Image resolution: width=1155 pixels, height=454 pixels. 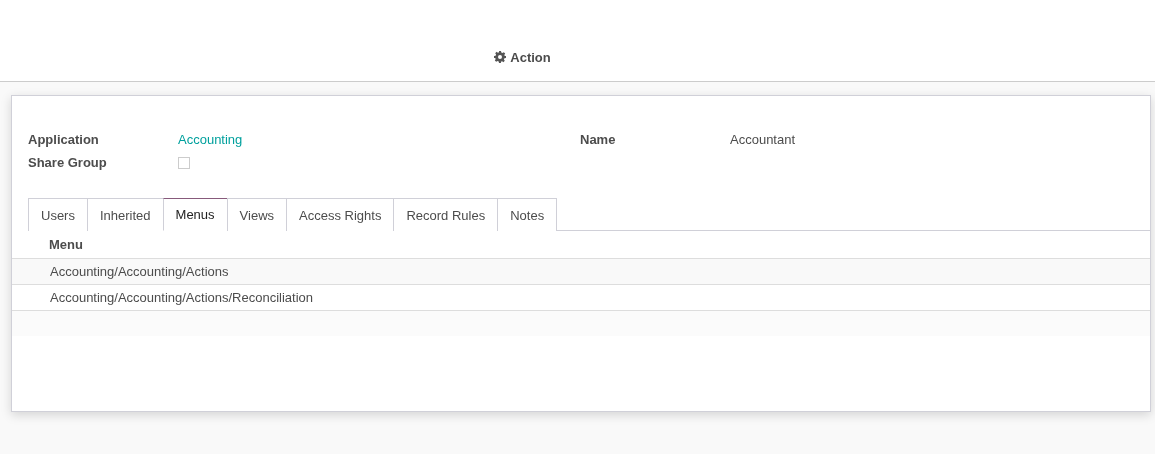 I want to click on tab: Notes, so click(x=527, y=214).